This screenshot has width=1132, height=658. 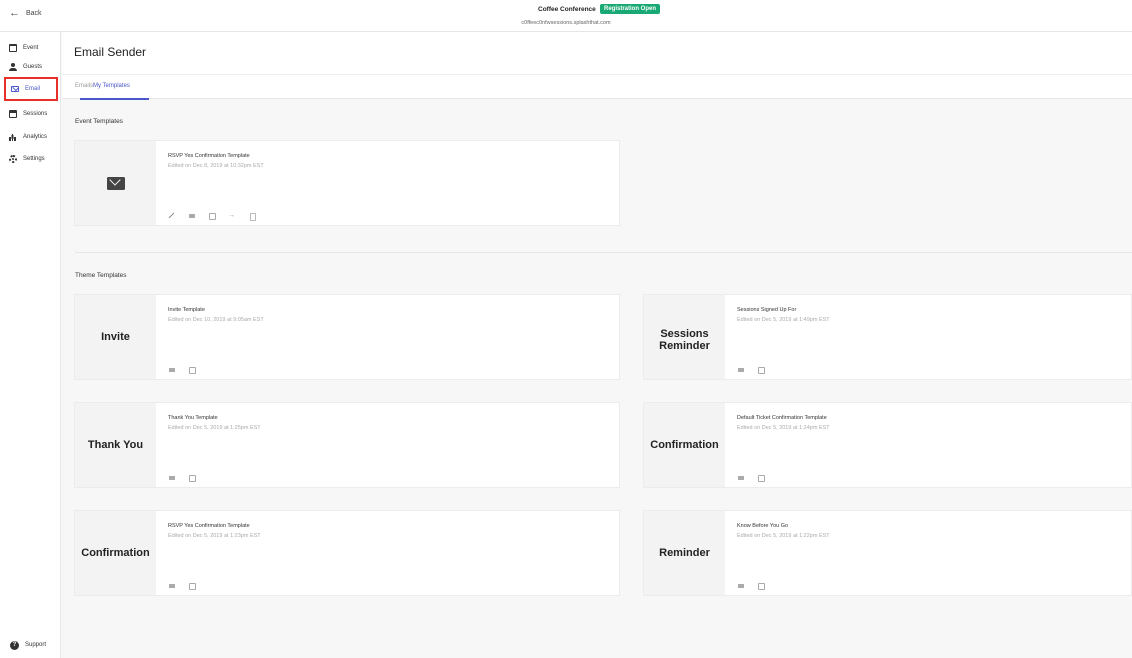 I want to click on person-icon, so click(x=13, y=67).